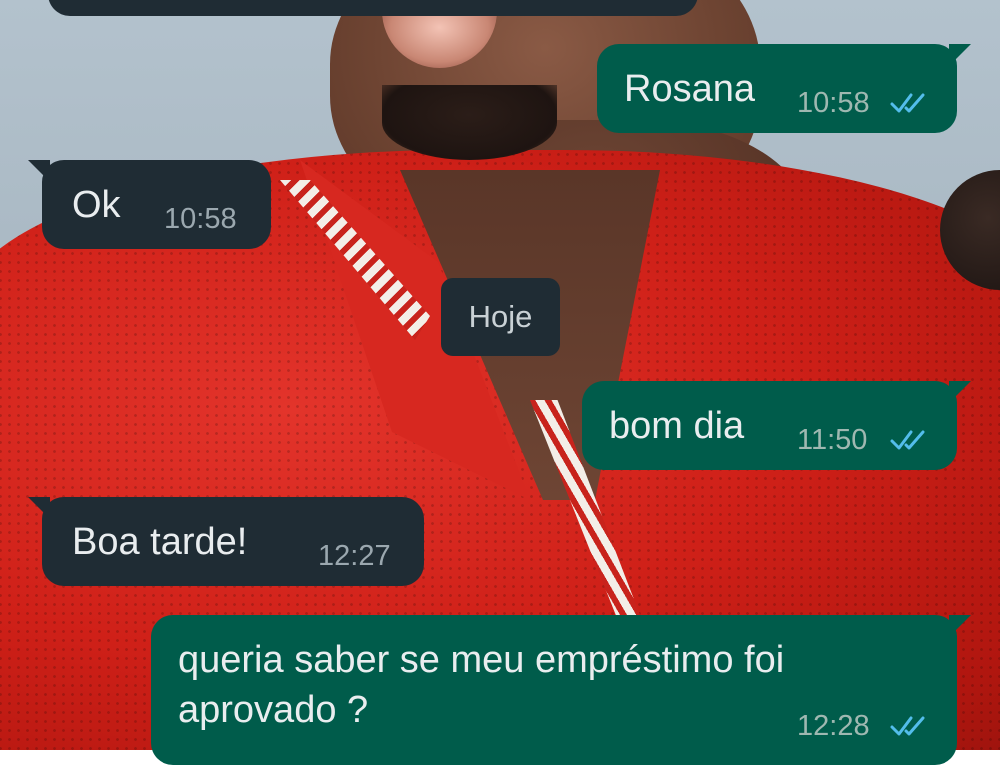  Describe the element at coordinates (776, 425) in the screenshot. I see `message-bubble-outgoing: bom dia 11:50` at that location.